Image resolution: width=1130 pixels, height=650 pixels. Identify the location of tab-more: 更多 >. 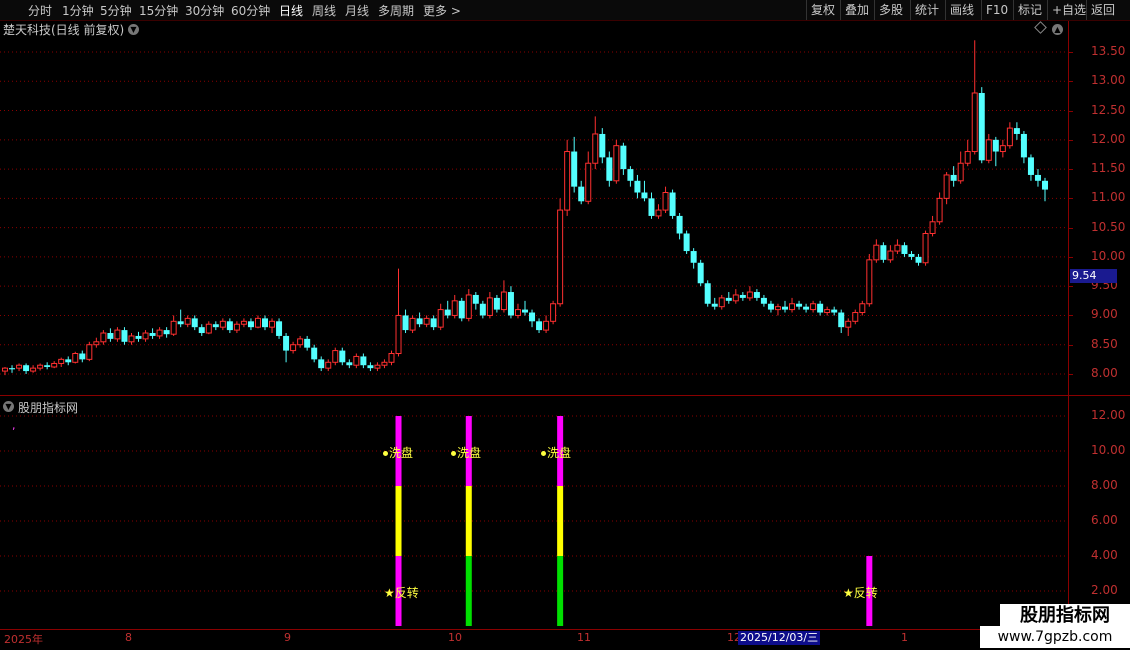
(442, 10).